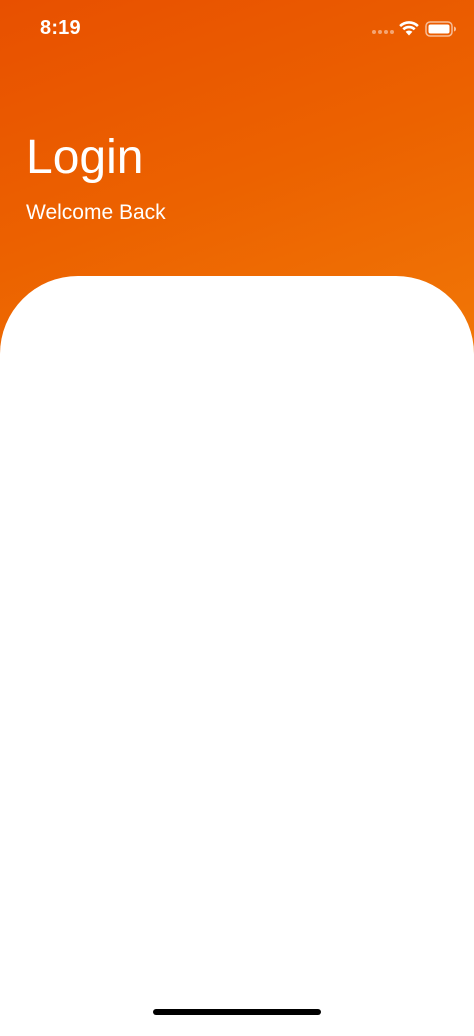 The image size is (474, 1036). Describe the element at coordinates (96, 212) in the screenshot. I see `page-subtitle: Welcome Back` at that location.